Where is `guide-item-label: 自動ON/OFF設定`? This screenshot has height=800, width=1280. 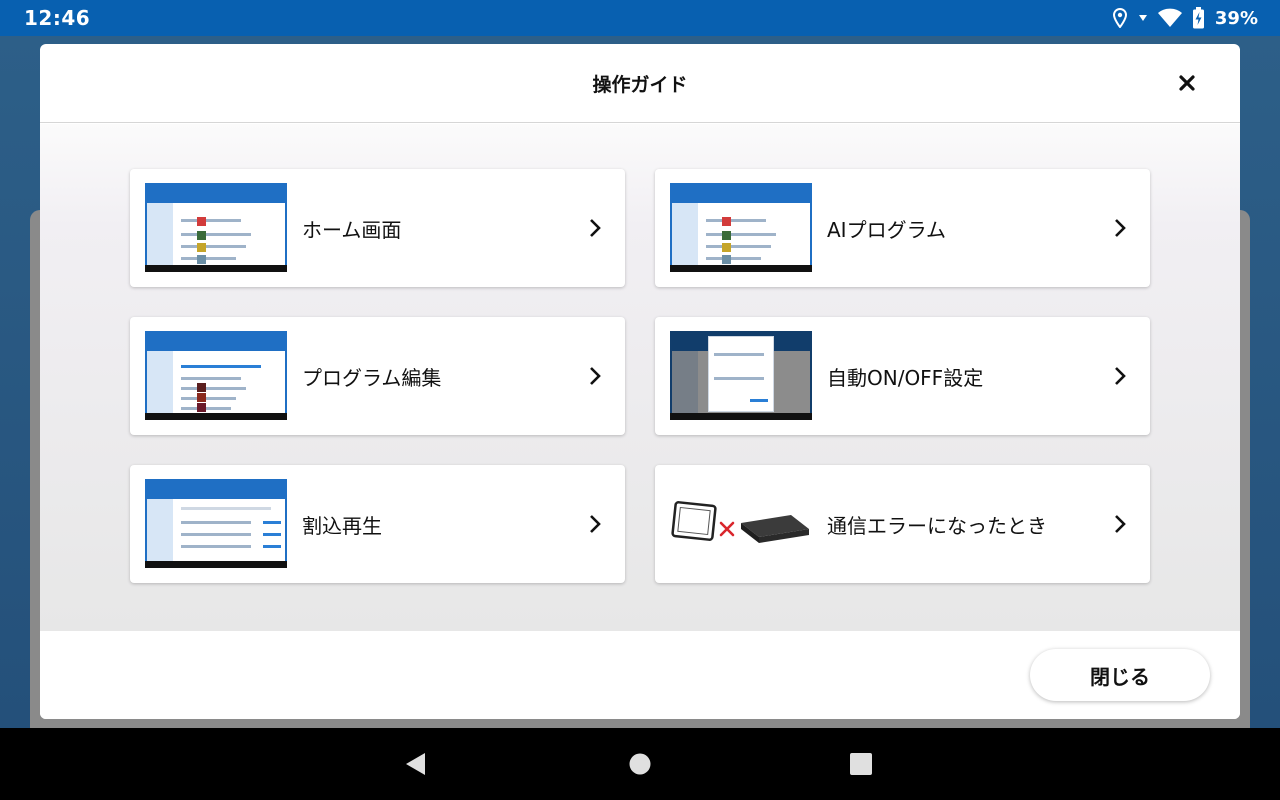
guide-item-label: 自動ON/OFF設定 is located at coordinates (905, 377).